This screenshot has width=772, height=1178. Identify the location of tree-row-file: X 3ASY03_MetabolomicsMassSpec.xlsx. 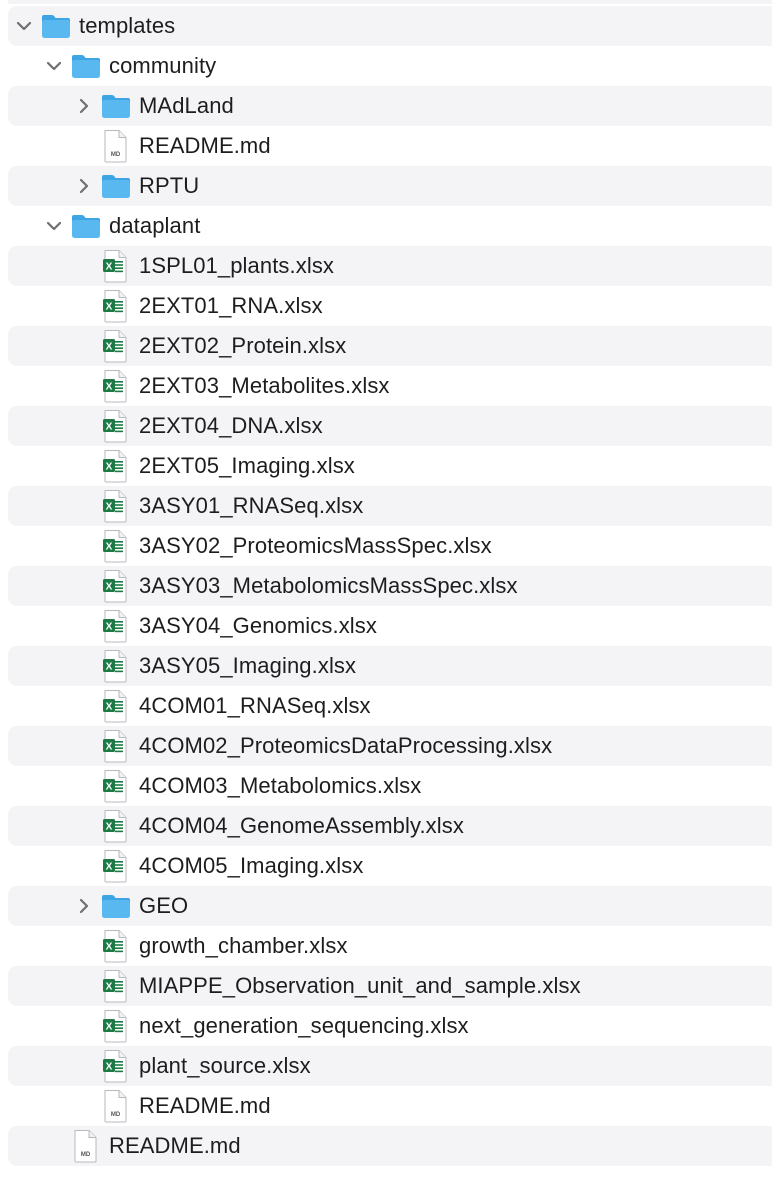
(386, 586).